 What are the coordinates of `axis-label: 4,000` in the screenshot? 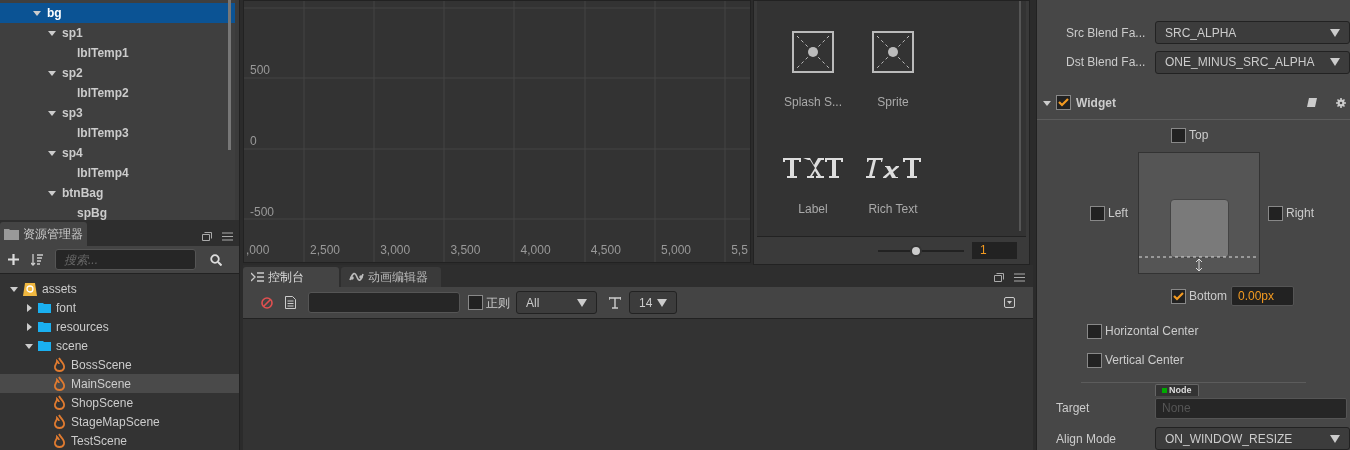 It's located at (535, 250).